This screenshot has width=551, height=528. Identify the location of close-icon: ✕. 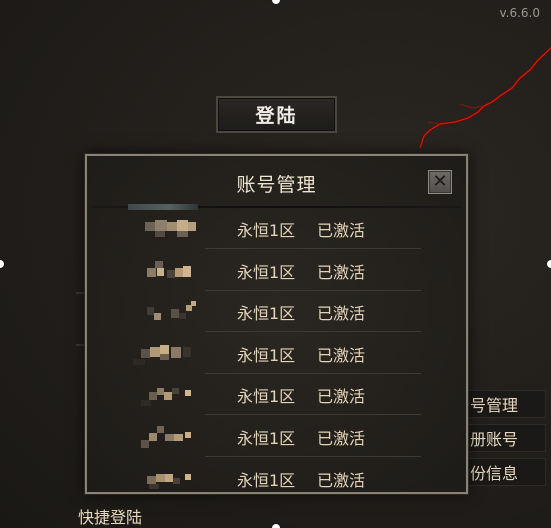
(440, 182).